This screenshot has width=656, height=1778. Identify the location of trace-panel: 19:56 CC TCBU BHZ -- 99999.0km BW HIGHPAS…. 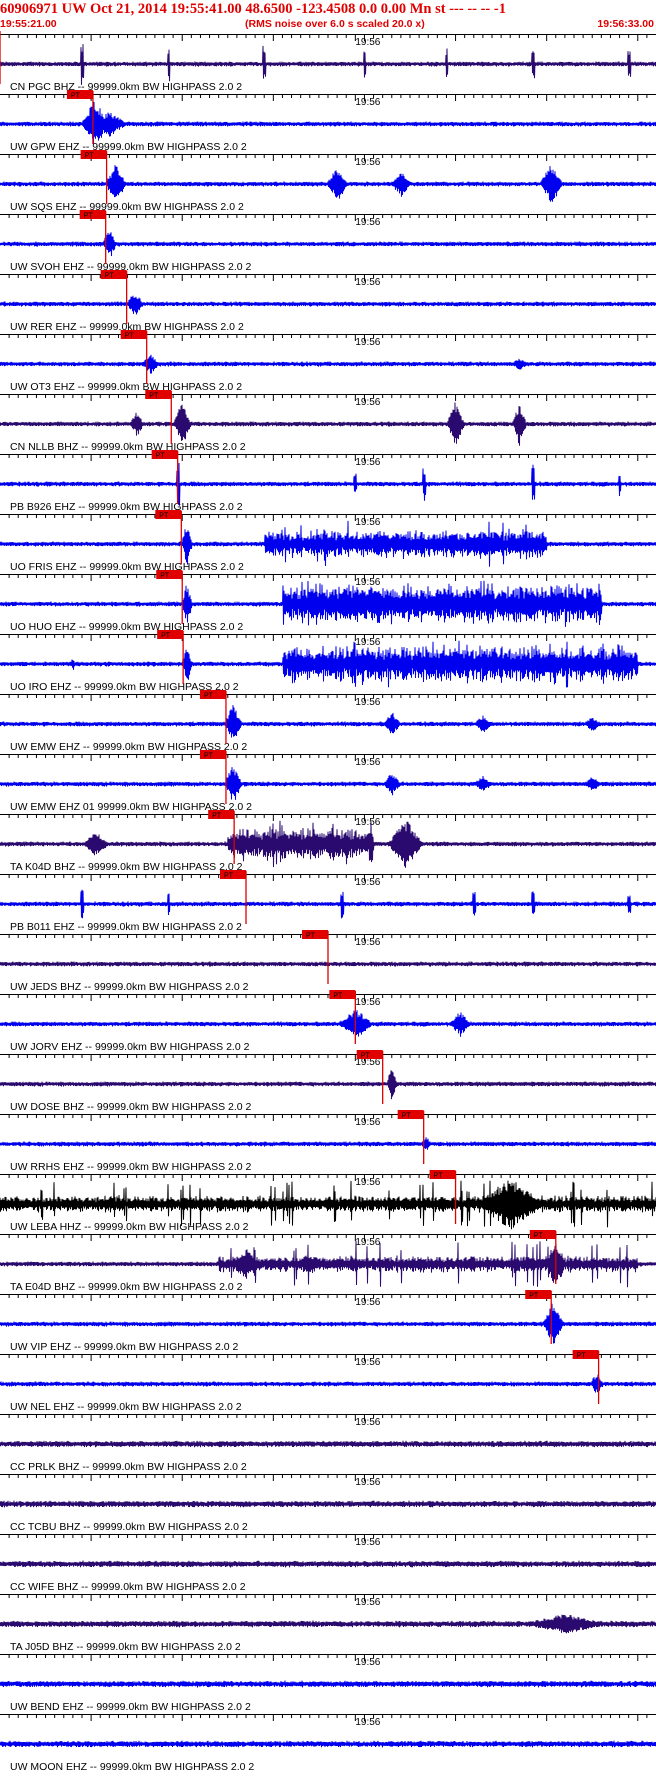
(328, 1503).